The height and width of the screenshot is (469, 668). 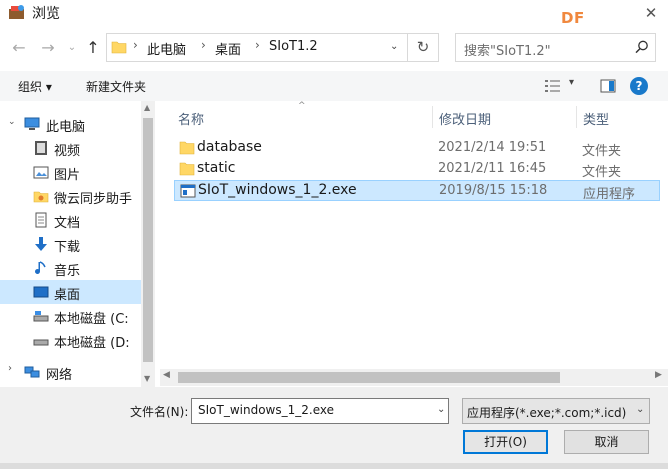 What do you see at coordinates (46, 14) in the screenshot?
I see `window-title: 浏览` at bounding box center [46, 14].